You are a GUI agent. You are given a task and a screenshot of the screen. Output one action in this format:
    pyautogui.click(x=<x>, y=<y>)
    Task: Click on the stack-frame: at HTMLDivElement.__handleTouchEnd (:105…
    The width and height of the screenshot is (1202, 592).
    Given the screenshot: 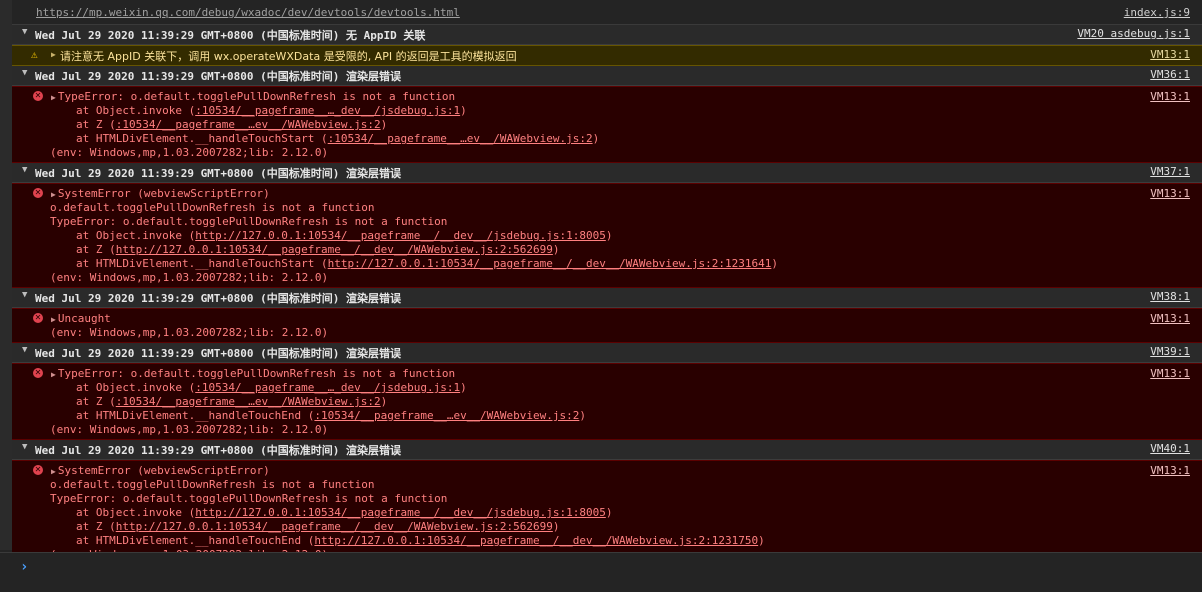 What is the action you would take?
    pyautogui.click(x=331, y=415)
    